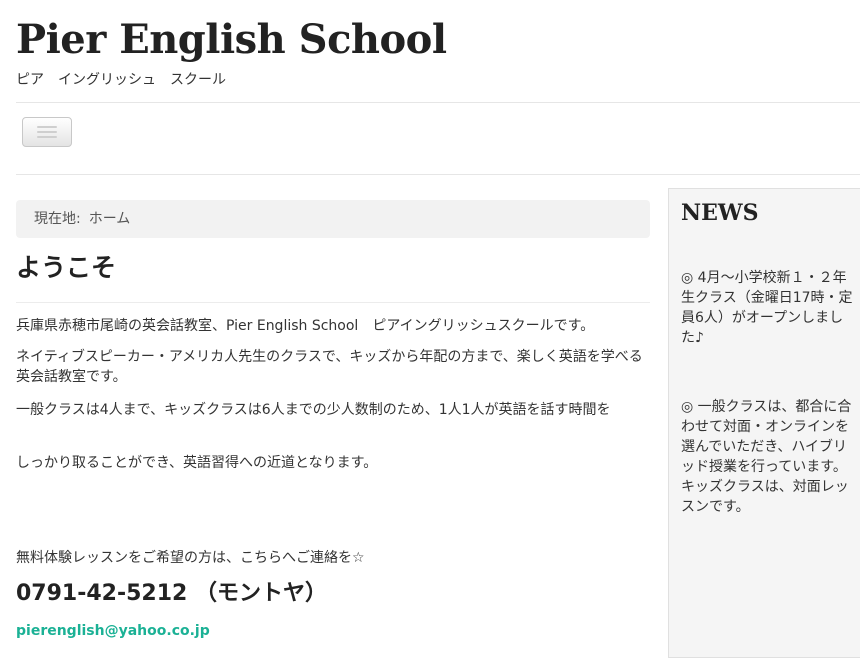  Describe the element at coordinates (333, 219) in the screenshot. I see `breadcrumb: 現在地: ホーム` at that location.